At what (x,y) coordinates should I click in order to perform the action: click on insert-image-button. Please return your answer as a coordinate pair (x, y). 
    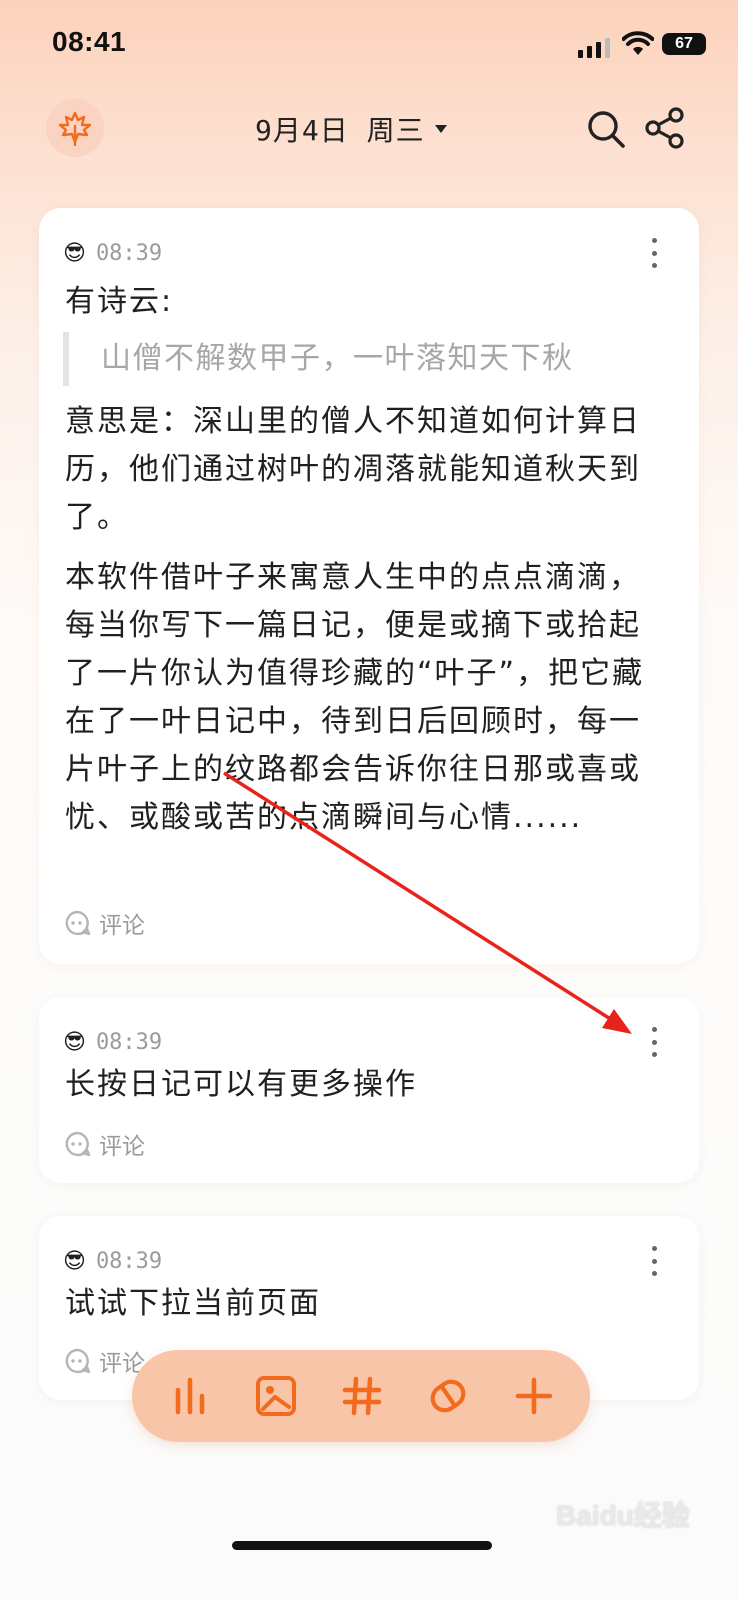
    Looking at the image, I should click on (276, 1396).